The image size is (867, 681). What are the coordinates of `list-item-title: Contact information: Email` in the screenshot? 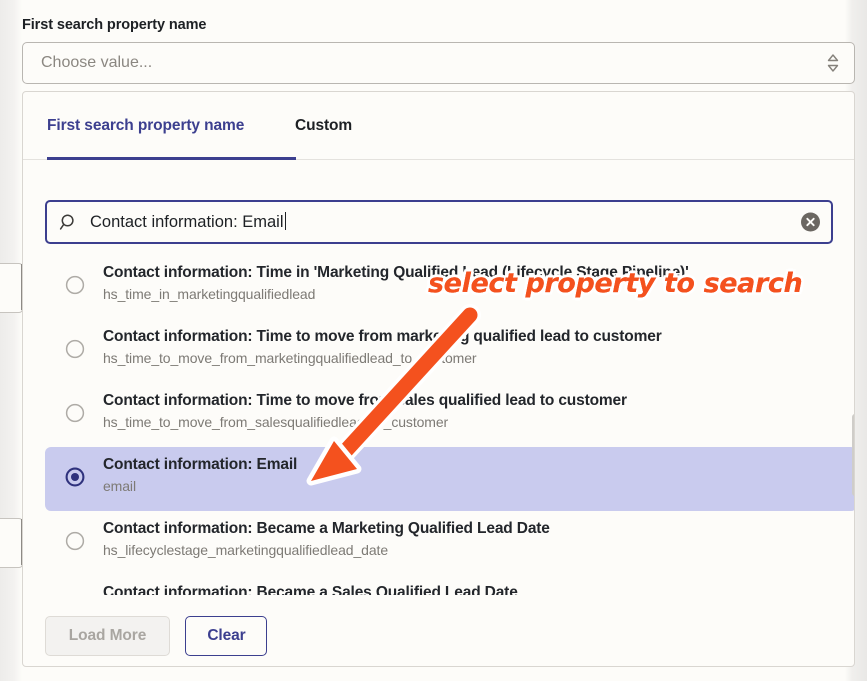 It's located at (200, 464).